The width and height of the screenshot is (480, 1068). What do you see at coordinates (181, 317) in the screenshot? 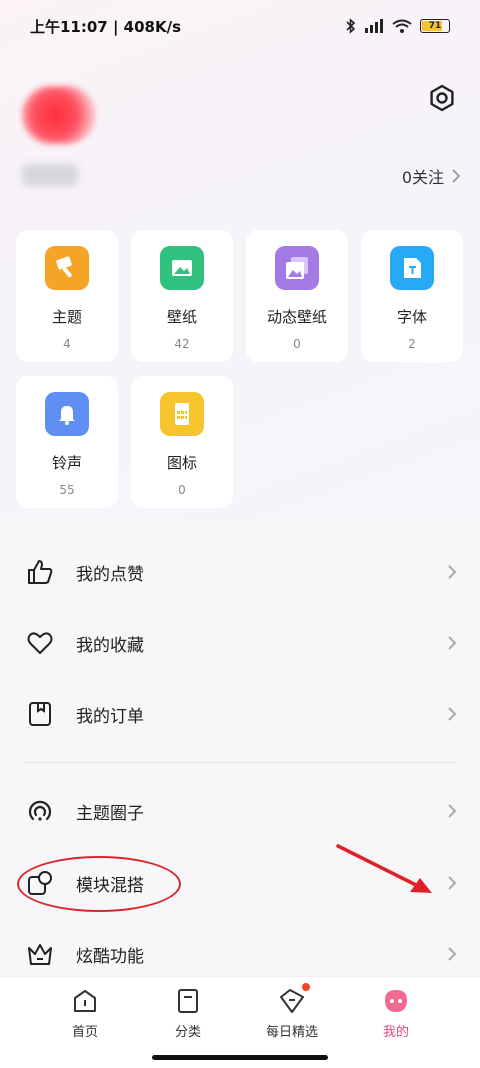
I see `tile-label: 壁纸` at bounding box center [181, 317].